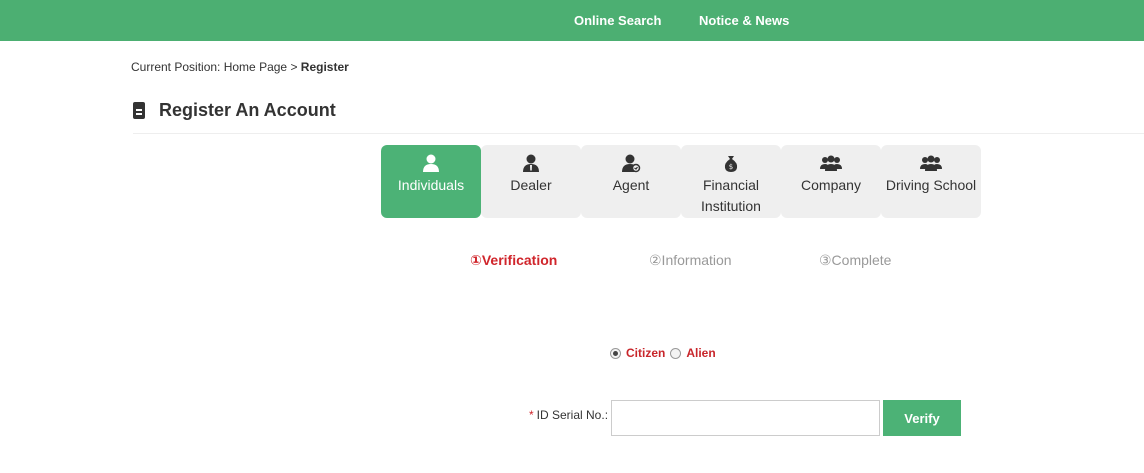 The width and height of the screenshot is (1144, 473). Describe the element at coordinates (645, 353) in the screenshot. I see `citizen-label: Citizen` at that location.